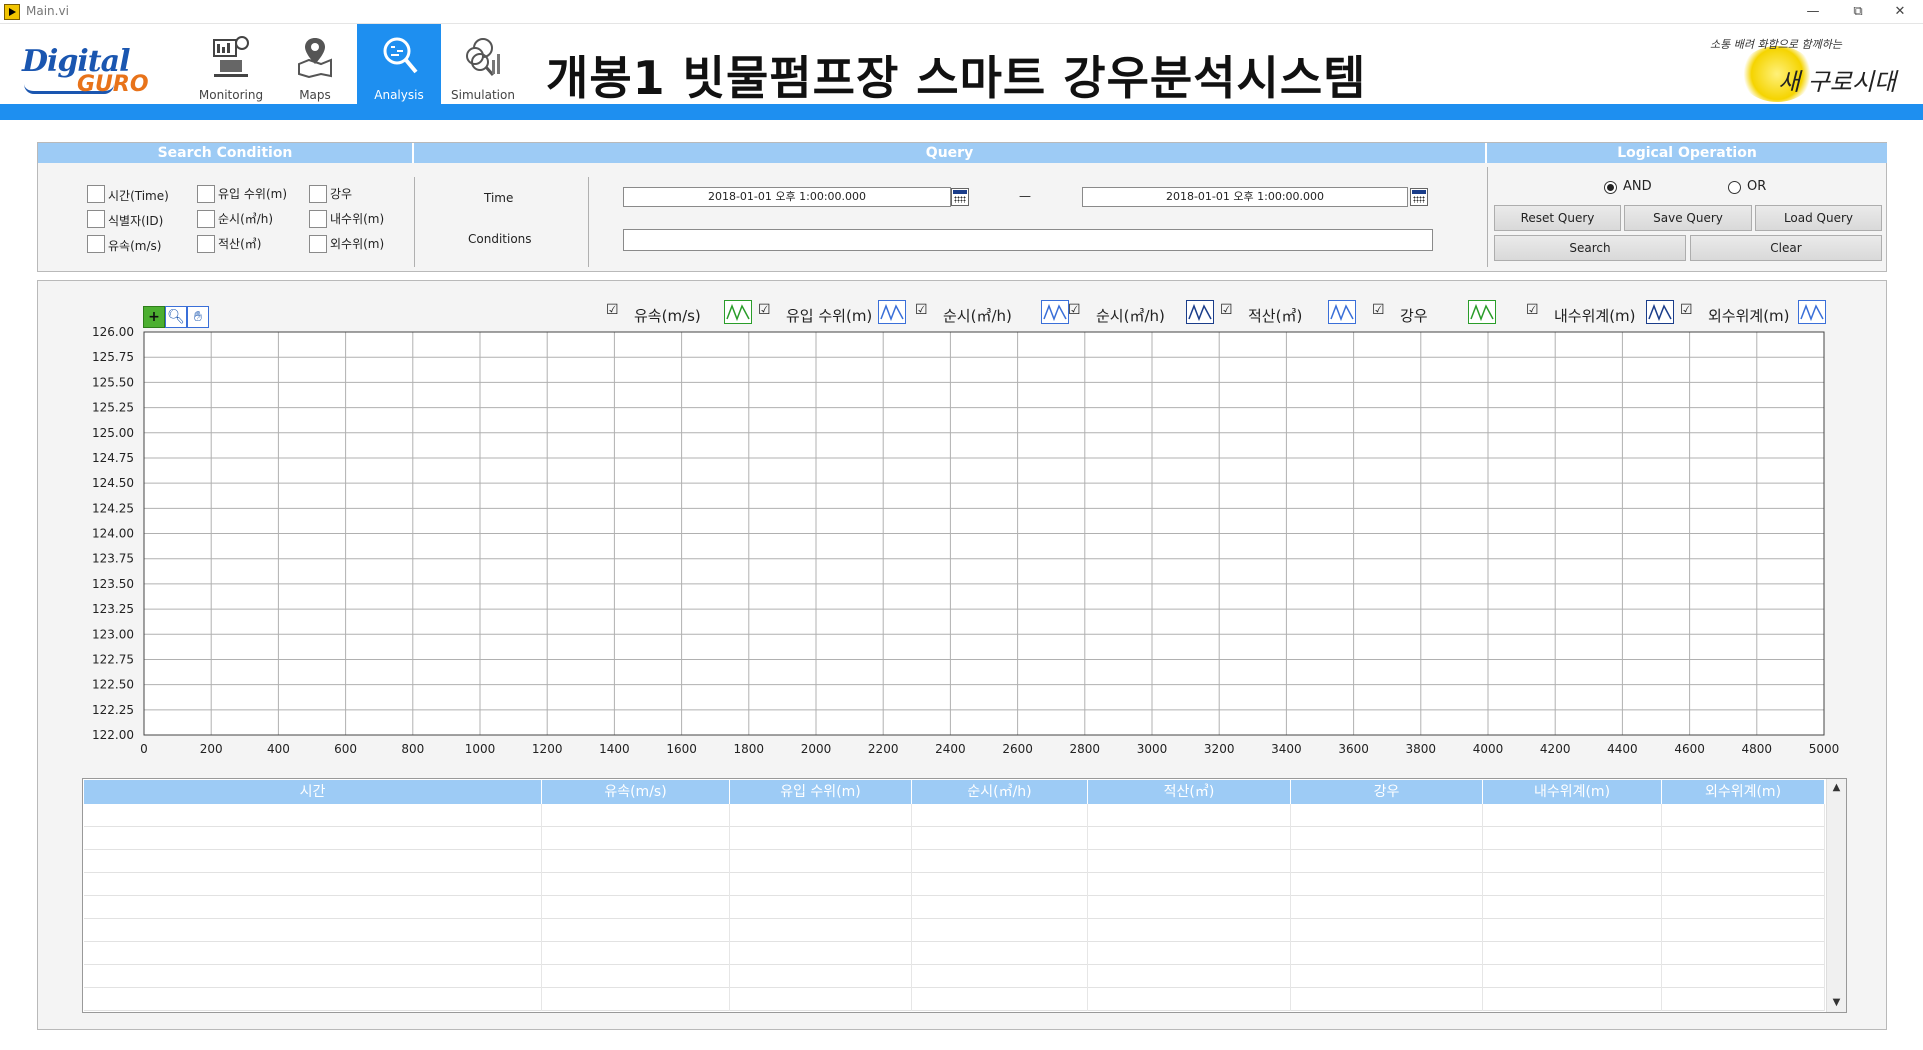 The width and height of the screenshot is (1923, 1050). I want to click on save-query-button: Save Query, so click(1688, 218).